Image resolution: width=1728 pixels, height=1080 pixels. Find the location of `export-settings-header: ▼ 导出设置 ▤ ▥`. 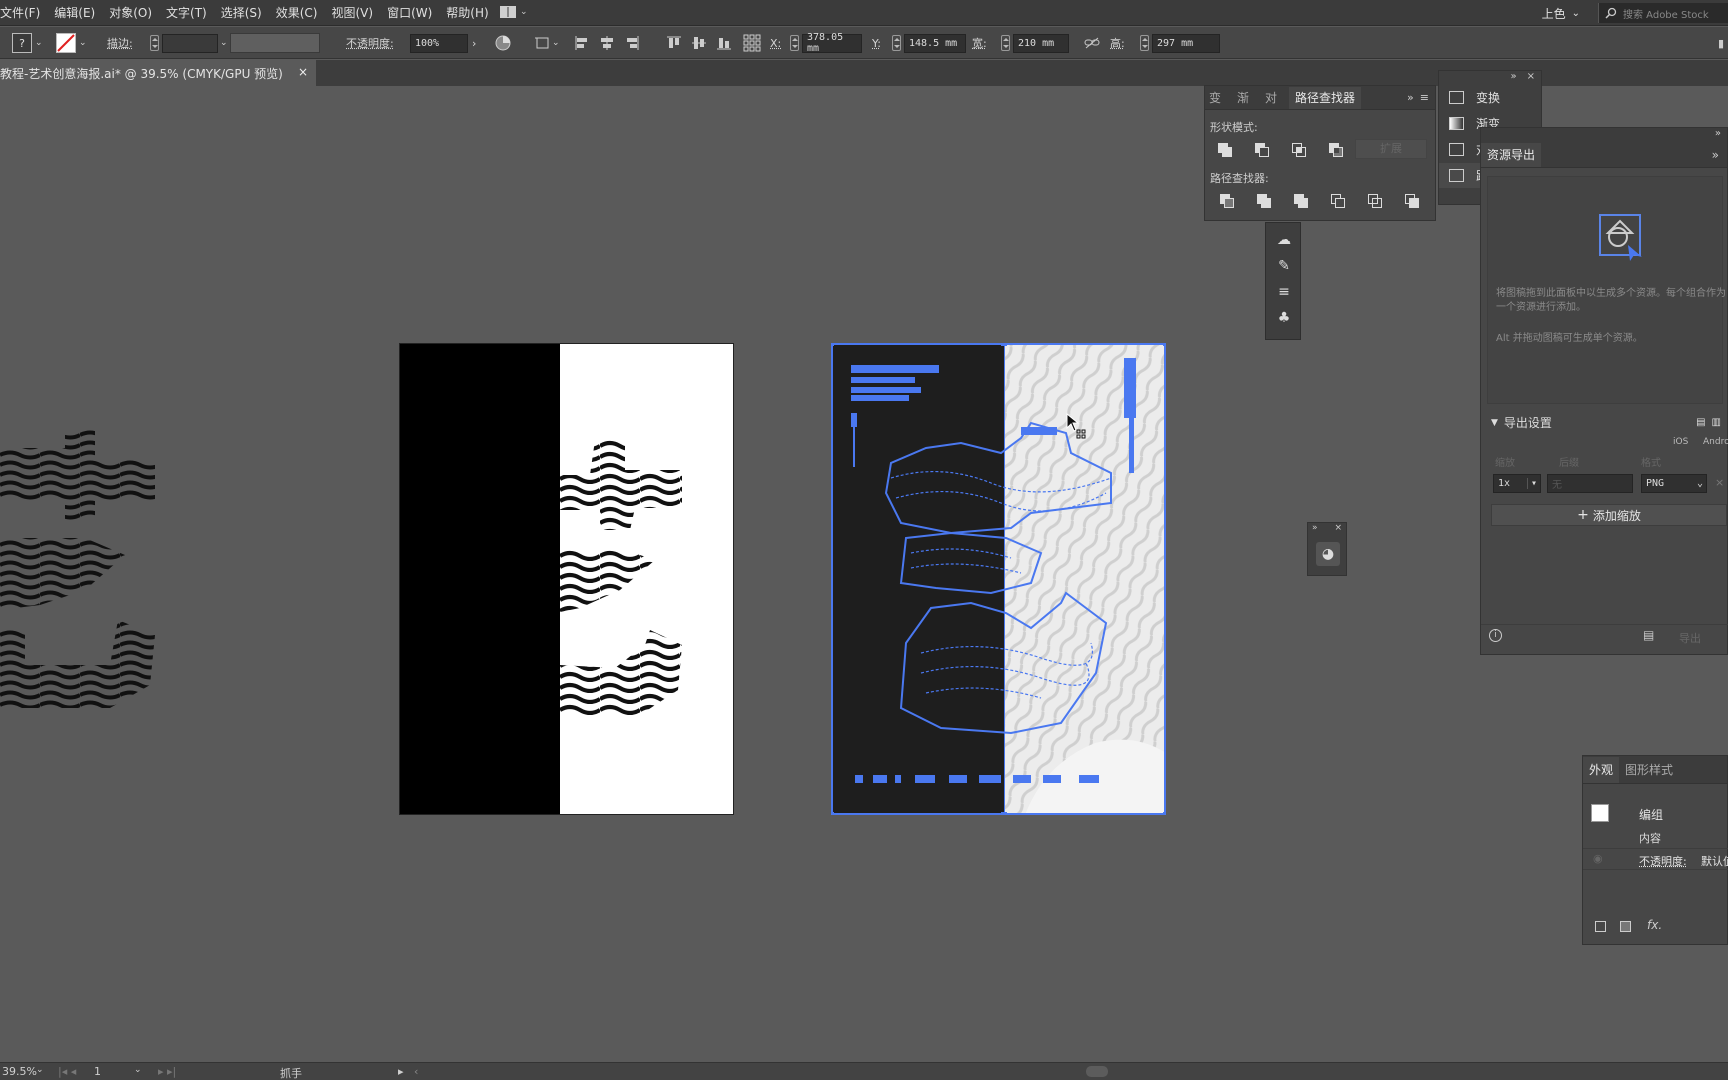

export-settings-header: ▼ 导出设置 ▤ ▥ is located at coordinates (1606, 422).